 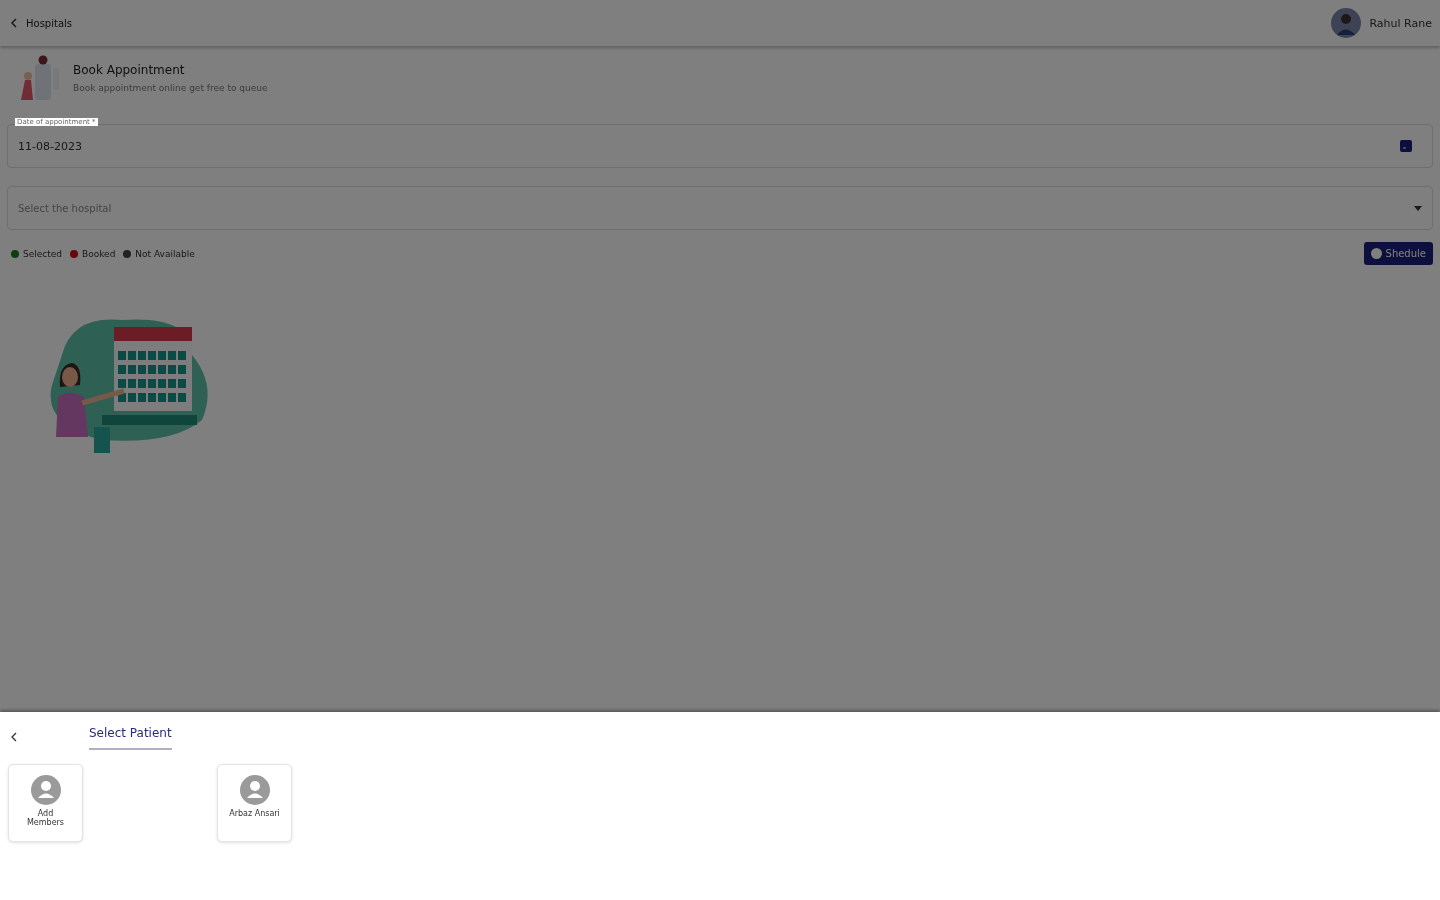 I want to click on schedule-button: Shedule, so click(x=1398, y=253).